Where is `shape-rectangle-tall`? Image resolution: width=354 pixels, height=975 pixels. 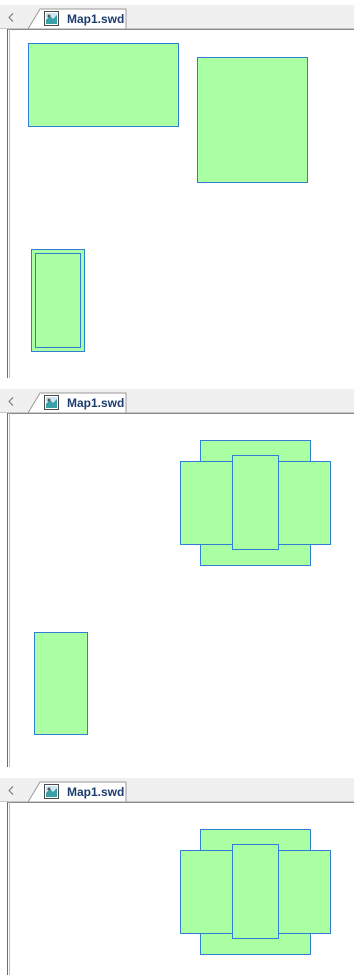 shape-rectangle-tall is located at coordinates (61, 683).